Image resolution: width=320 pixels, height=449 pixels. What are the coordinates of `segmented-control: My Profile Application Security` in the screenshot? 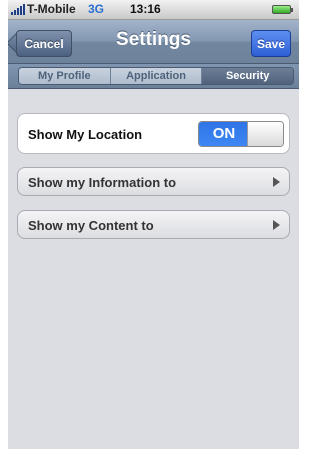 It's located at (156, 76).